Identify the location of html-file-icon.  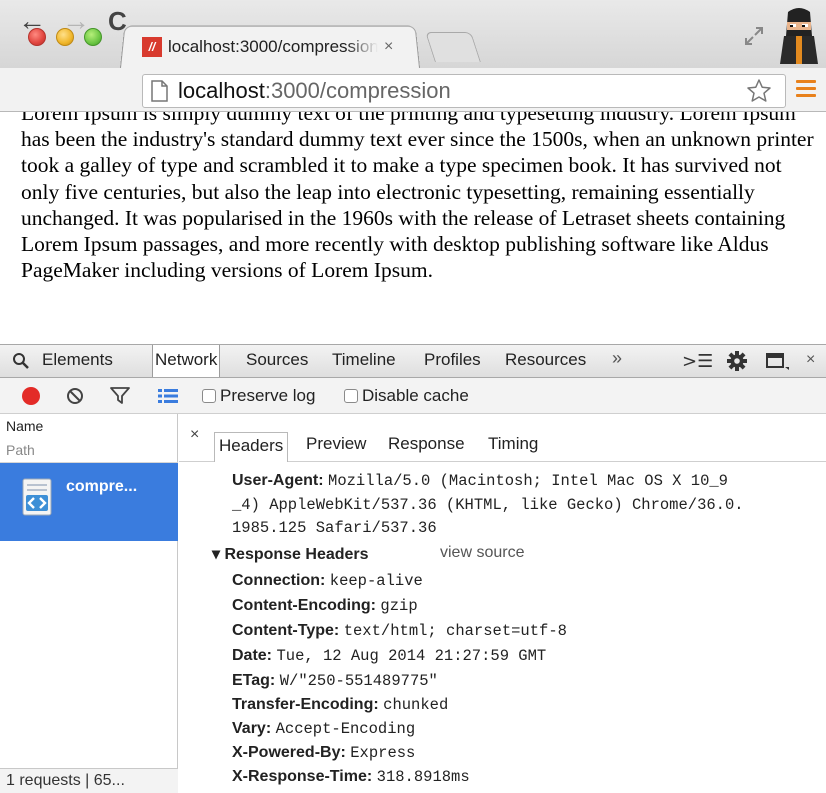
(37, 497).